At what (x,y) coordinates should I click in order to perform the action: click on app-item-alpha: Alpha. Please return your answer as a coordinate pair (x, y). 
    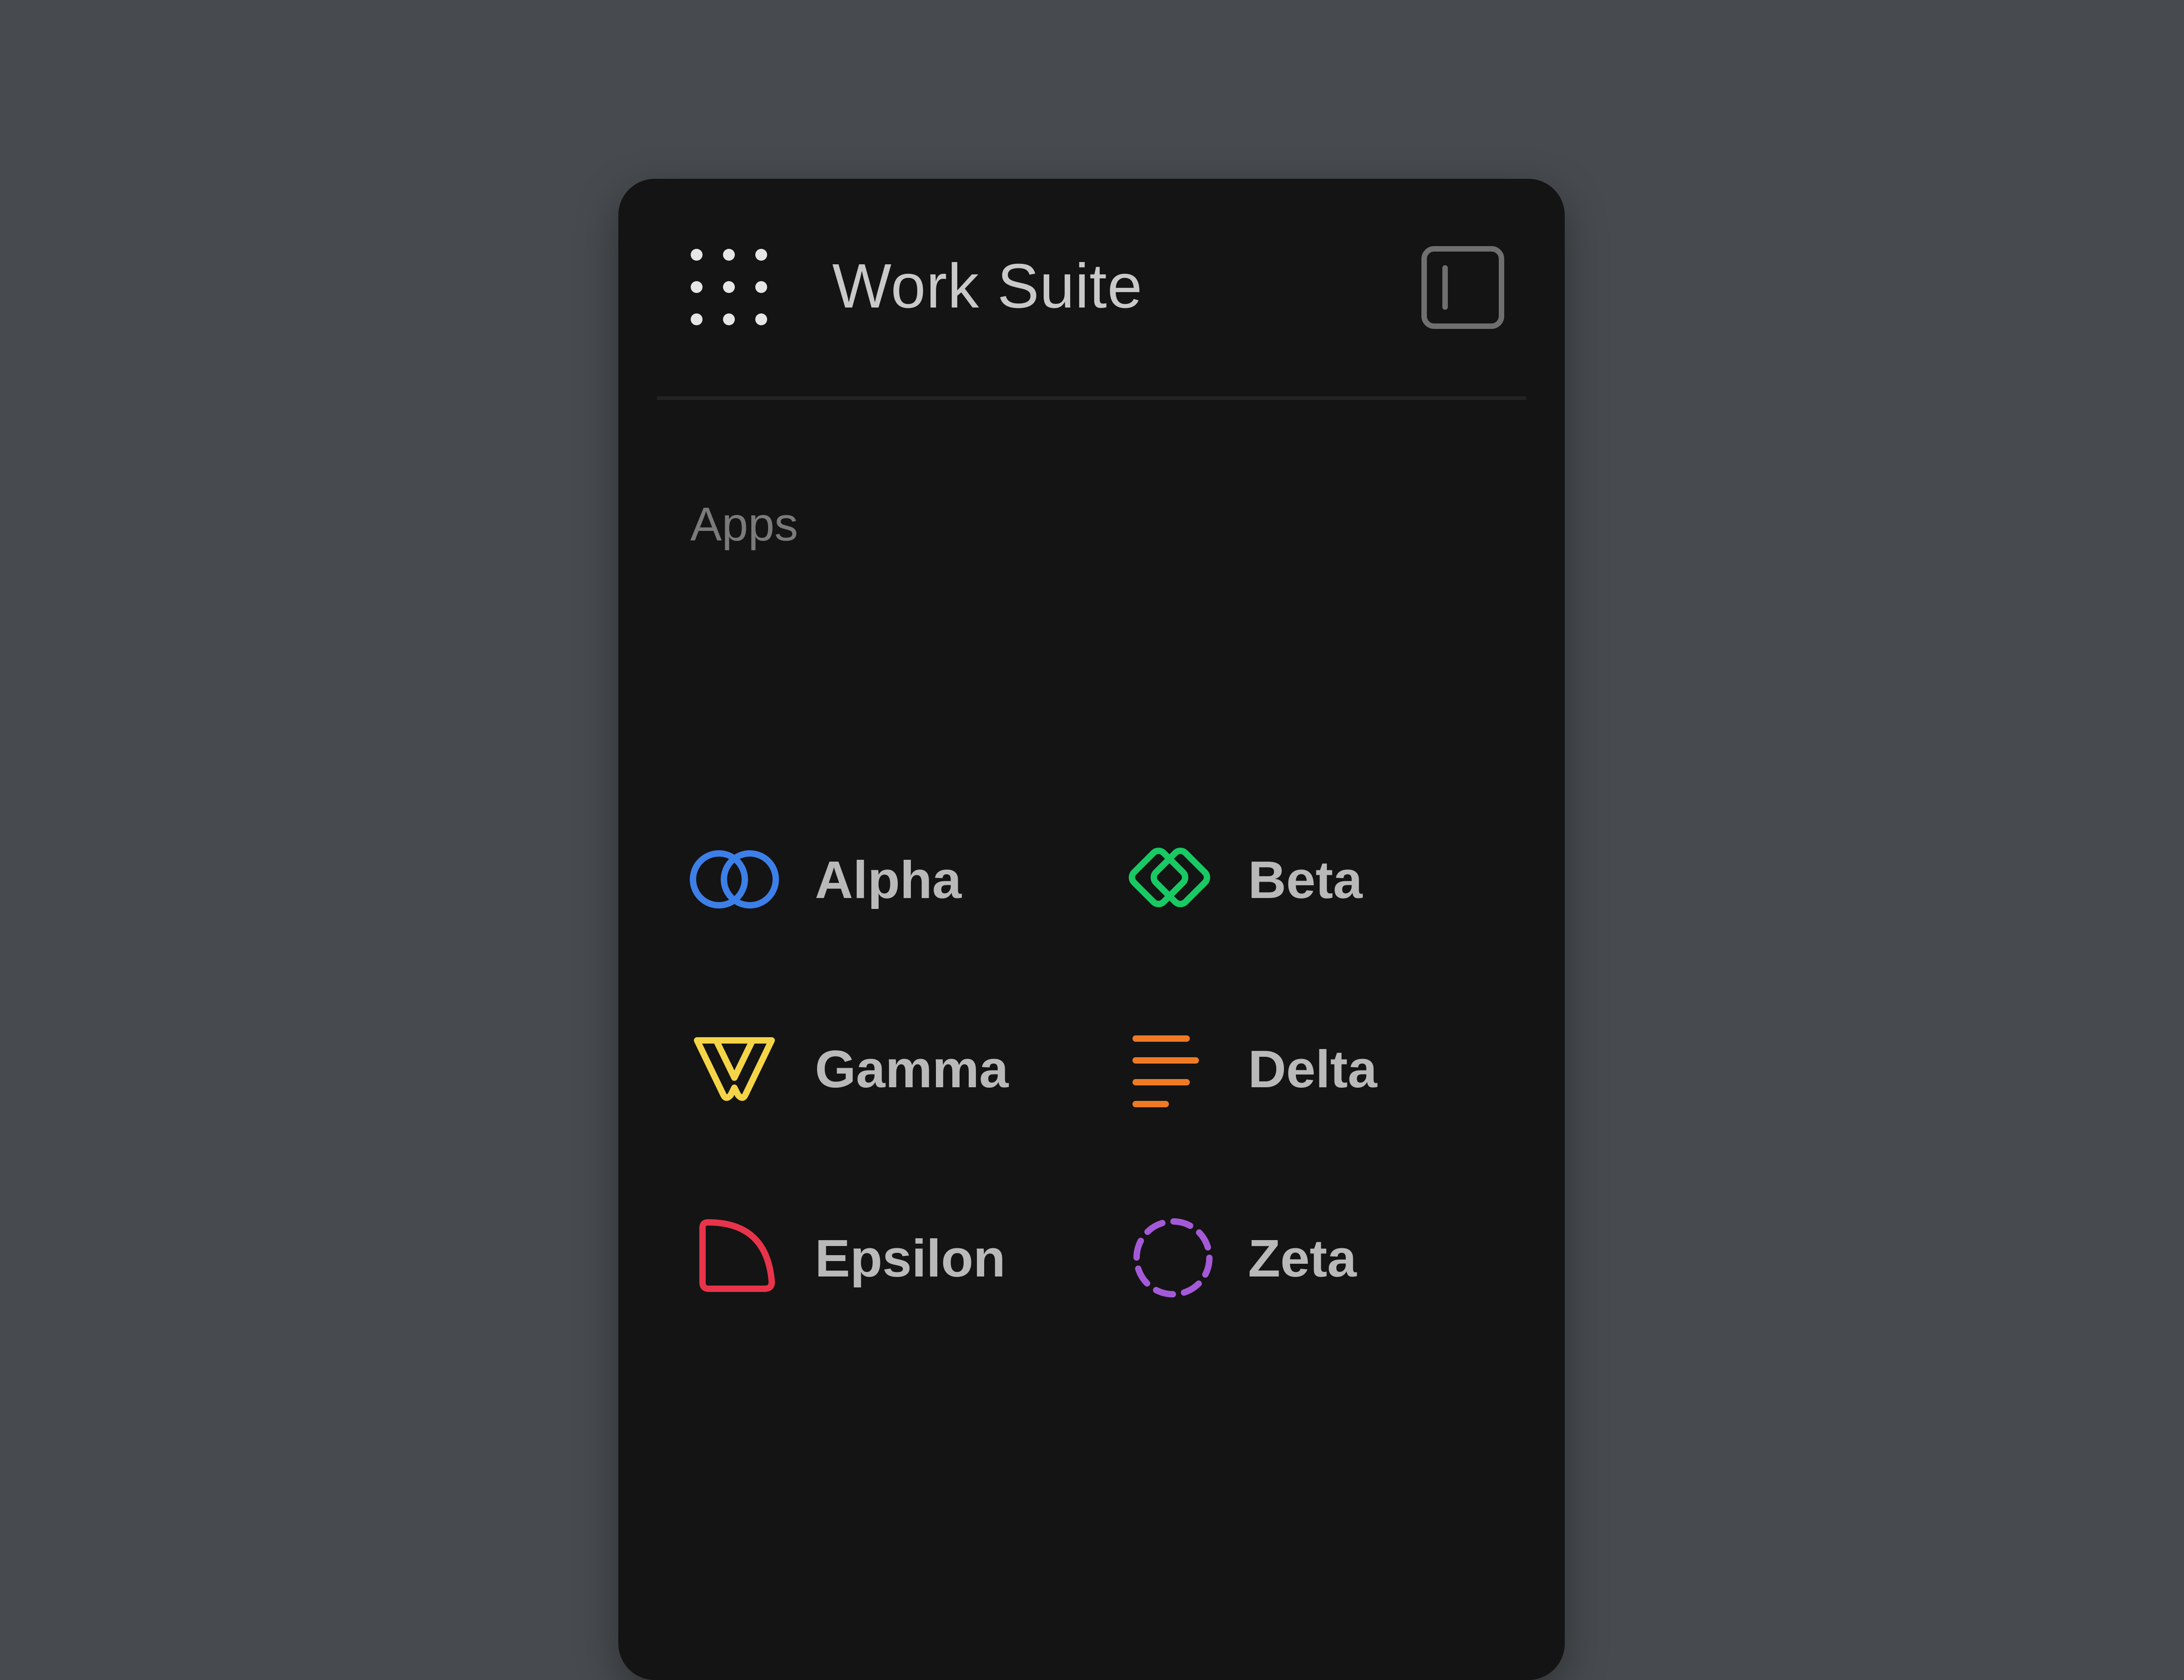
    Looking at the image, I should click on (894, 879).